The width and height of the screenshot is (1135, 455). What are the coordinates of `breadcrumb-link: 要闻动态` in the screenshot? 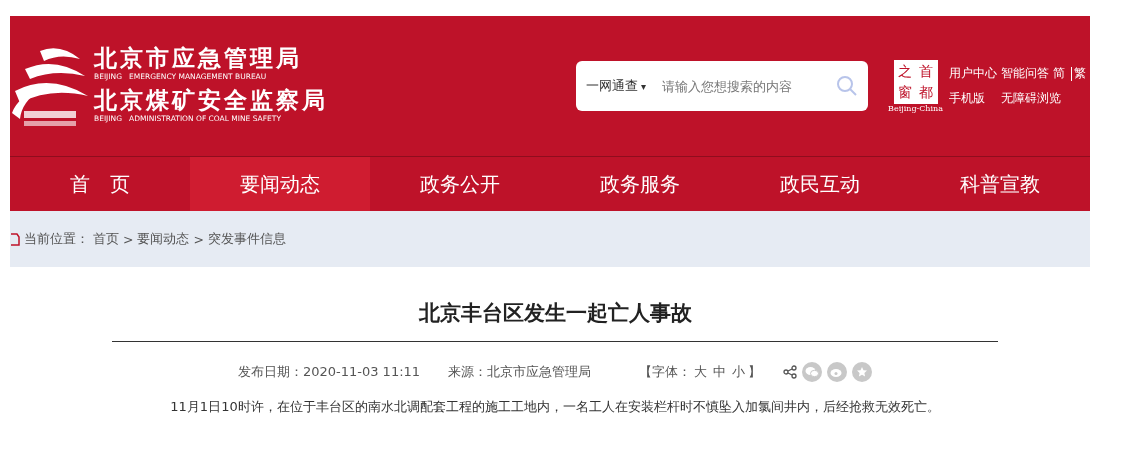 It's located at (163, 239).